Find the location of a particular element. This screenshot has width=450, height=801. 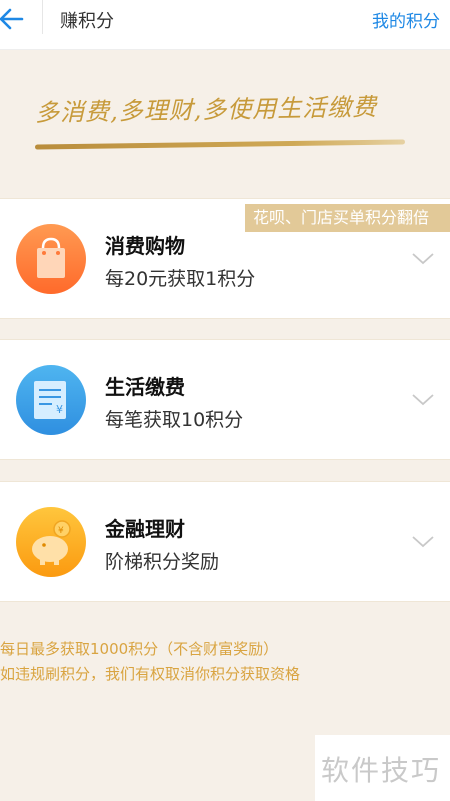

card-title: 生活缴费 is located at coordinates (145, 387).